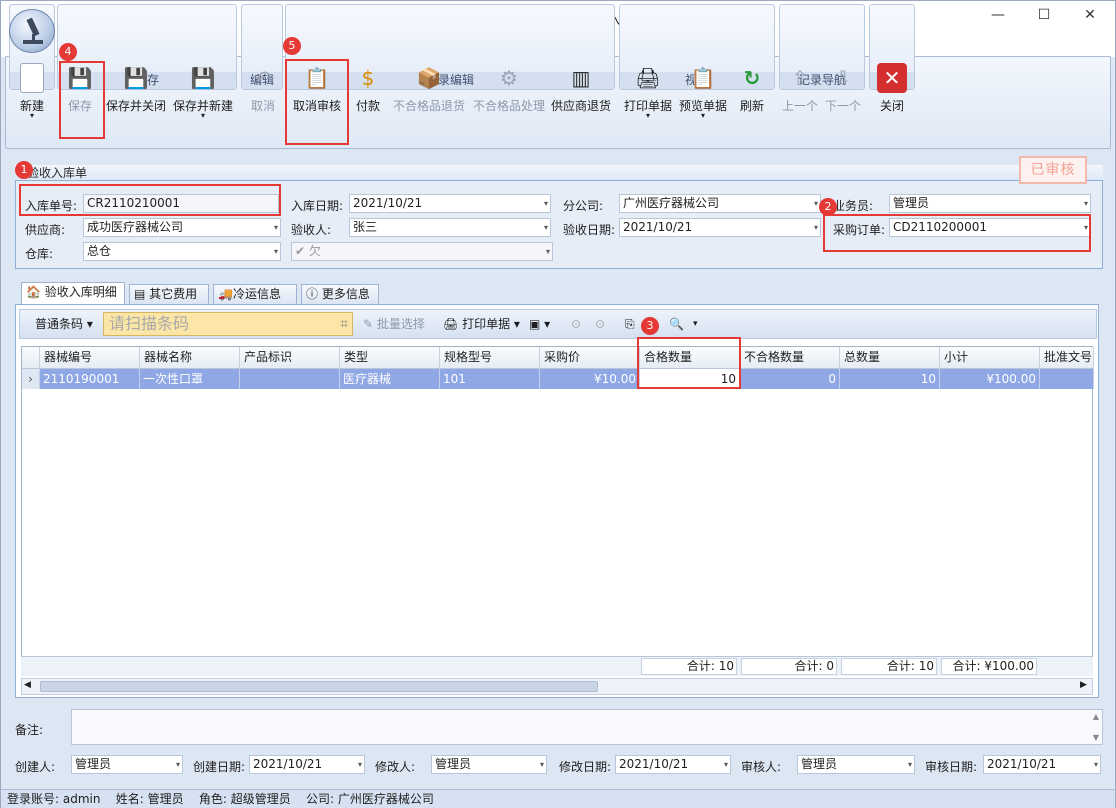 Image resolution: width=1116 pixels, height=808 pixels. What do you see at coordinates (365, 227) in the screenshot?
I see `inspector-value: 张三` at bounding box center [365, 227].